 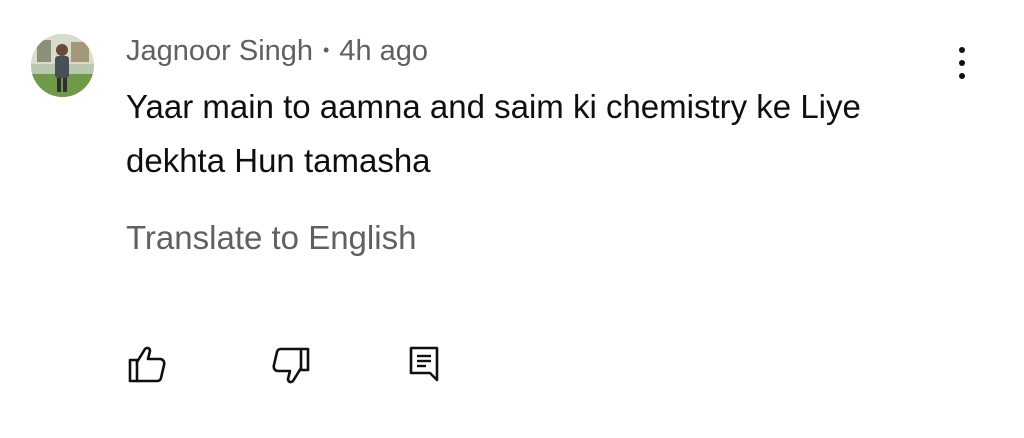 What do you see at coordinates (219, 51) in the screenshot?
I see `author-name: Jagnoor Singh` at bounding box center [219, 51].